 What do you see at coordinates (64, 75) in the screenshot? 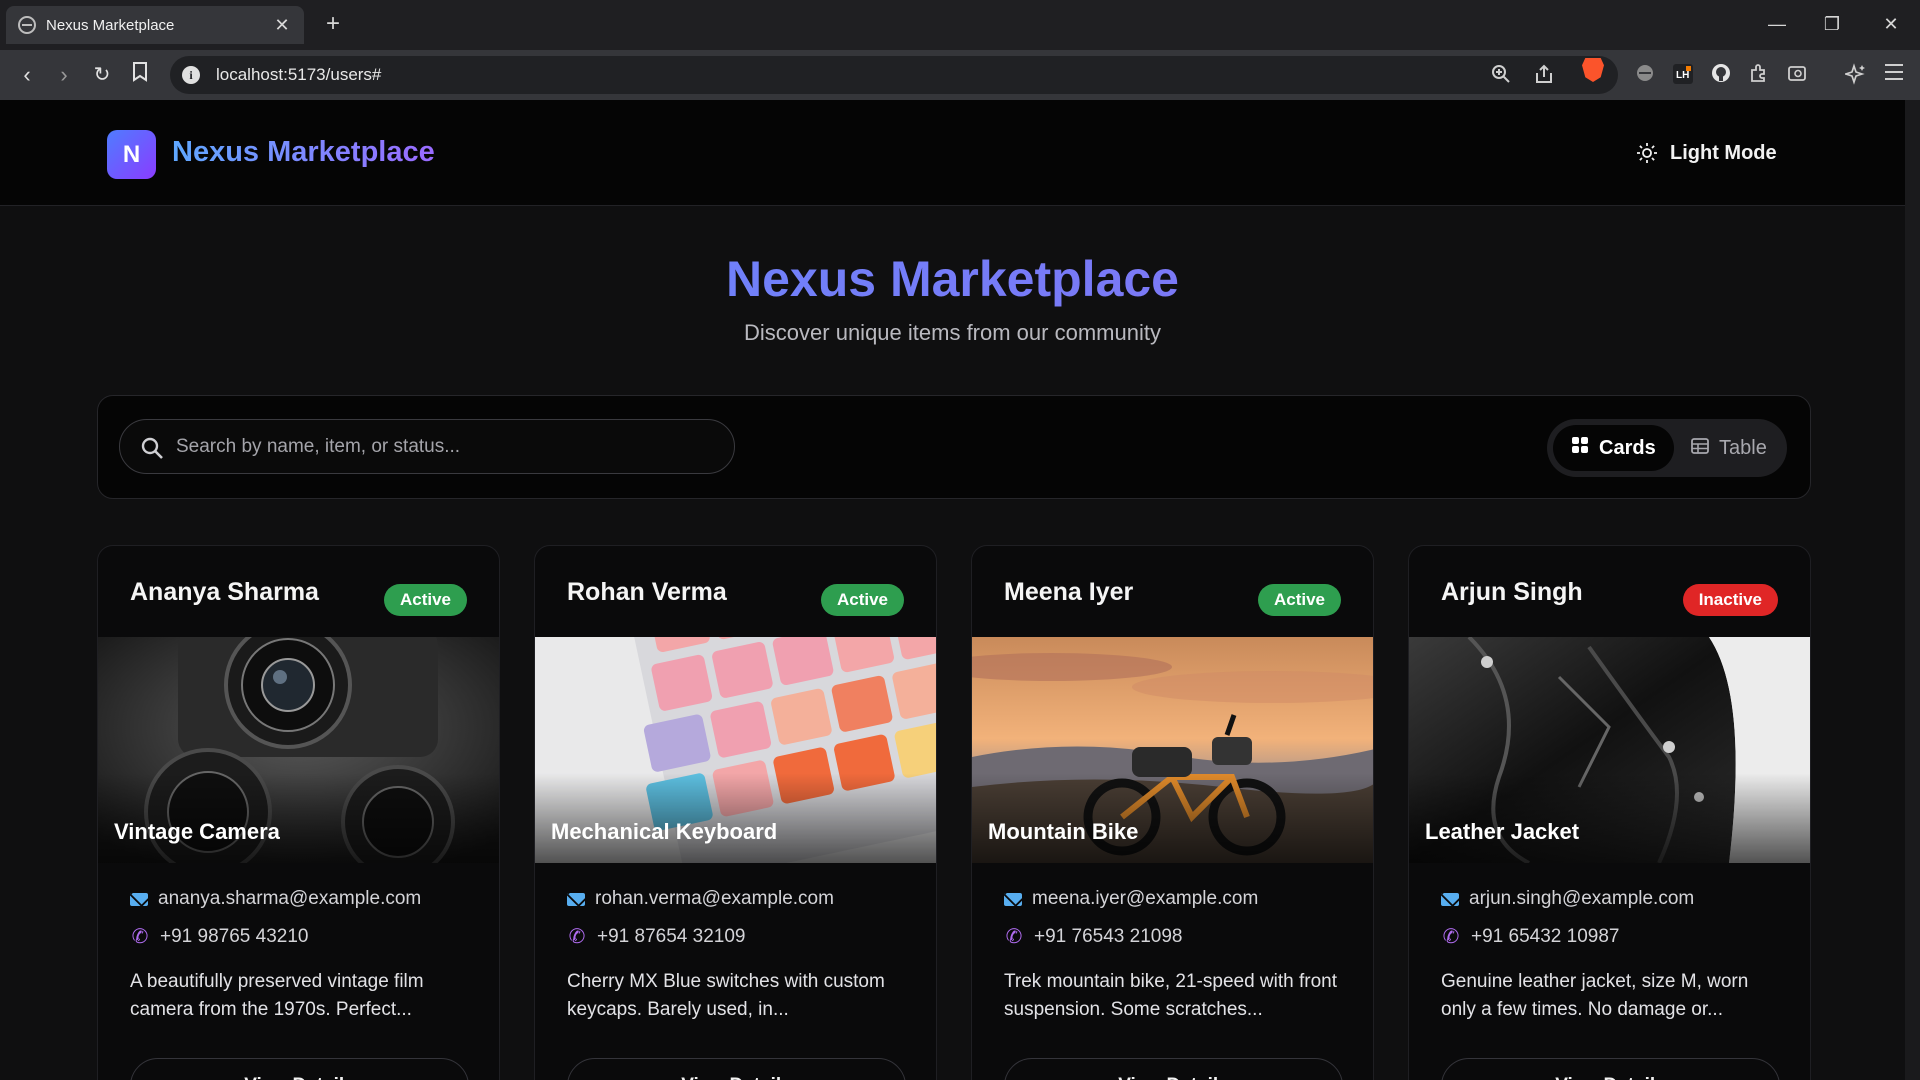
I see `forward-icon: ›` at bounding box center [64, 75].